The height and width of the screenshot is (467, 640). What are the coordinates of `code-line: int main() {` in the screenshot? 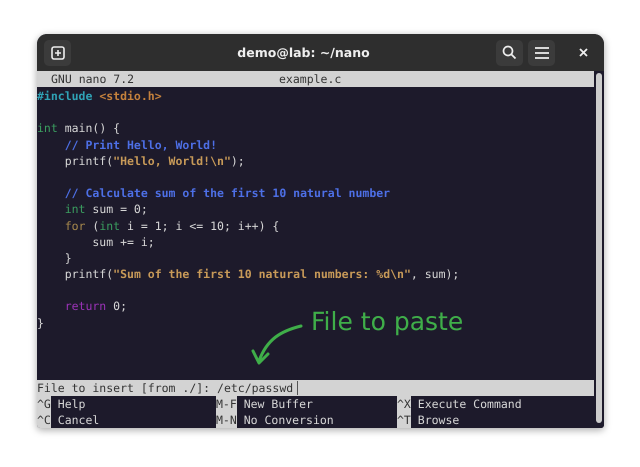 It's located at (78, 128).